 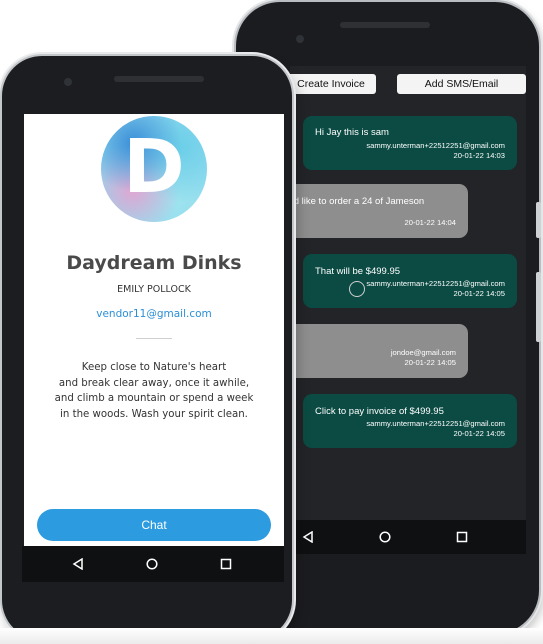 I want to click on power-button, so click(x=538, y=307).